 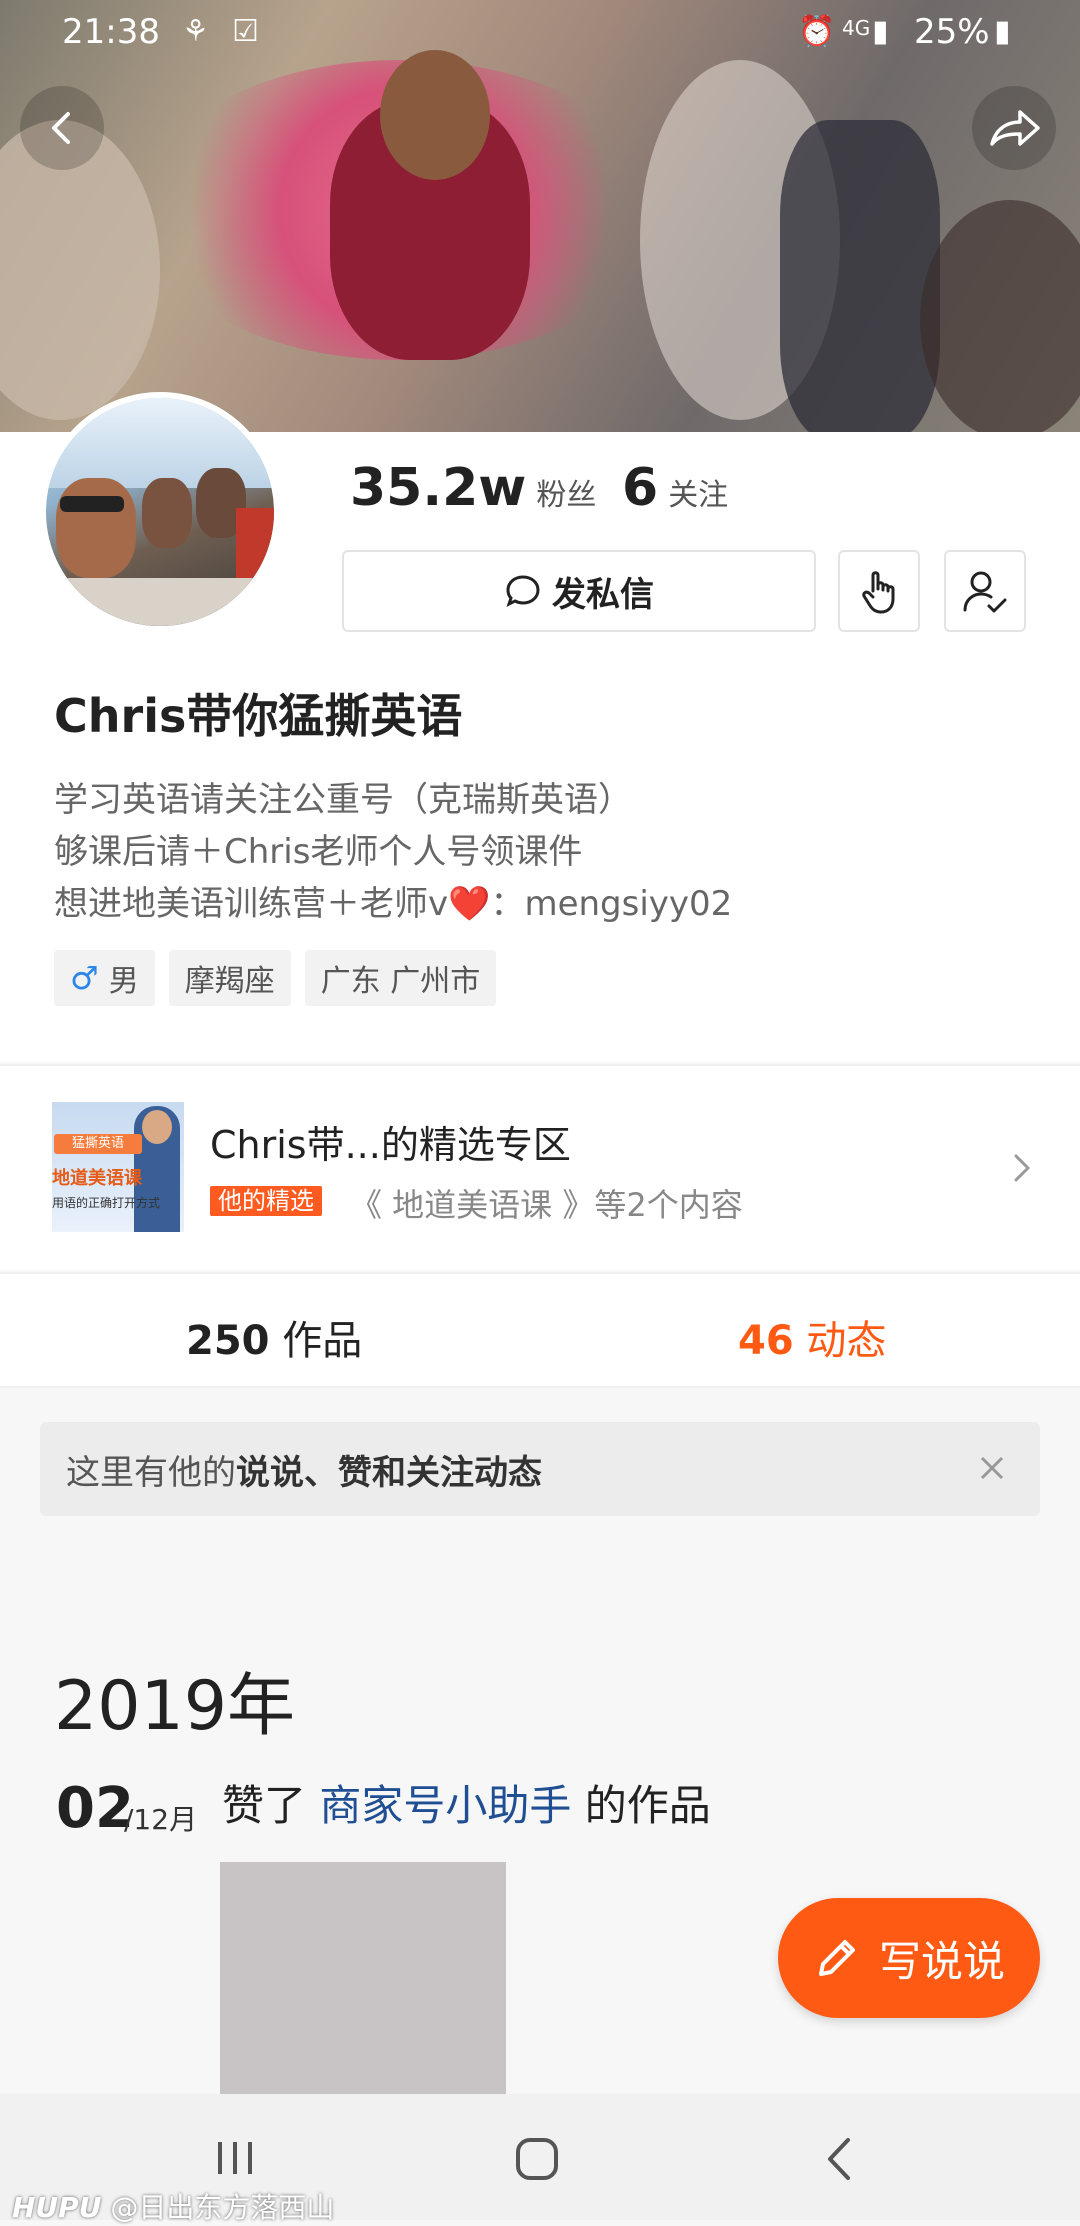 I want to click on thumb-caption: 用语的正确打开方式, so click(x=106, y=1203).